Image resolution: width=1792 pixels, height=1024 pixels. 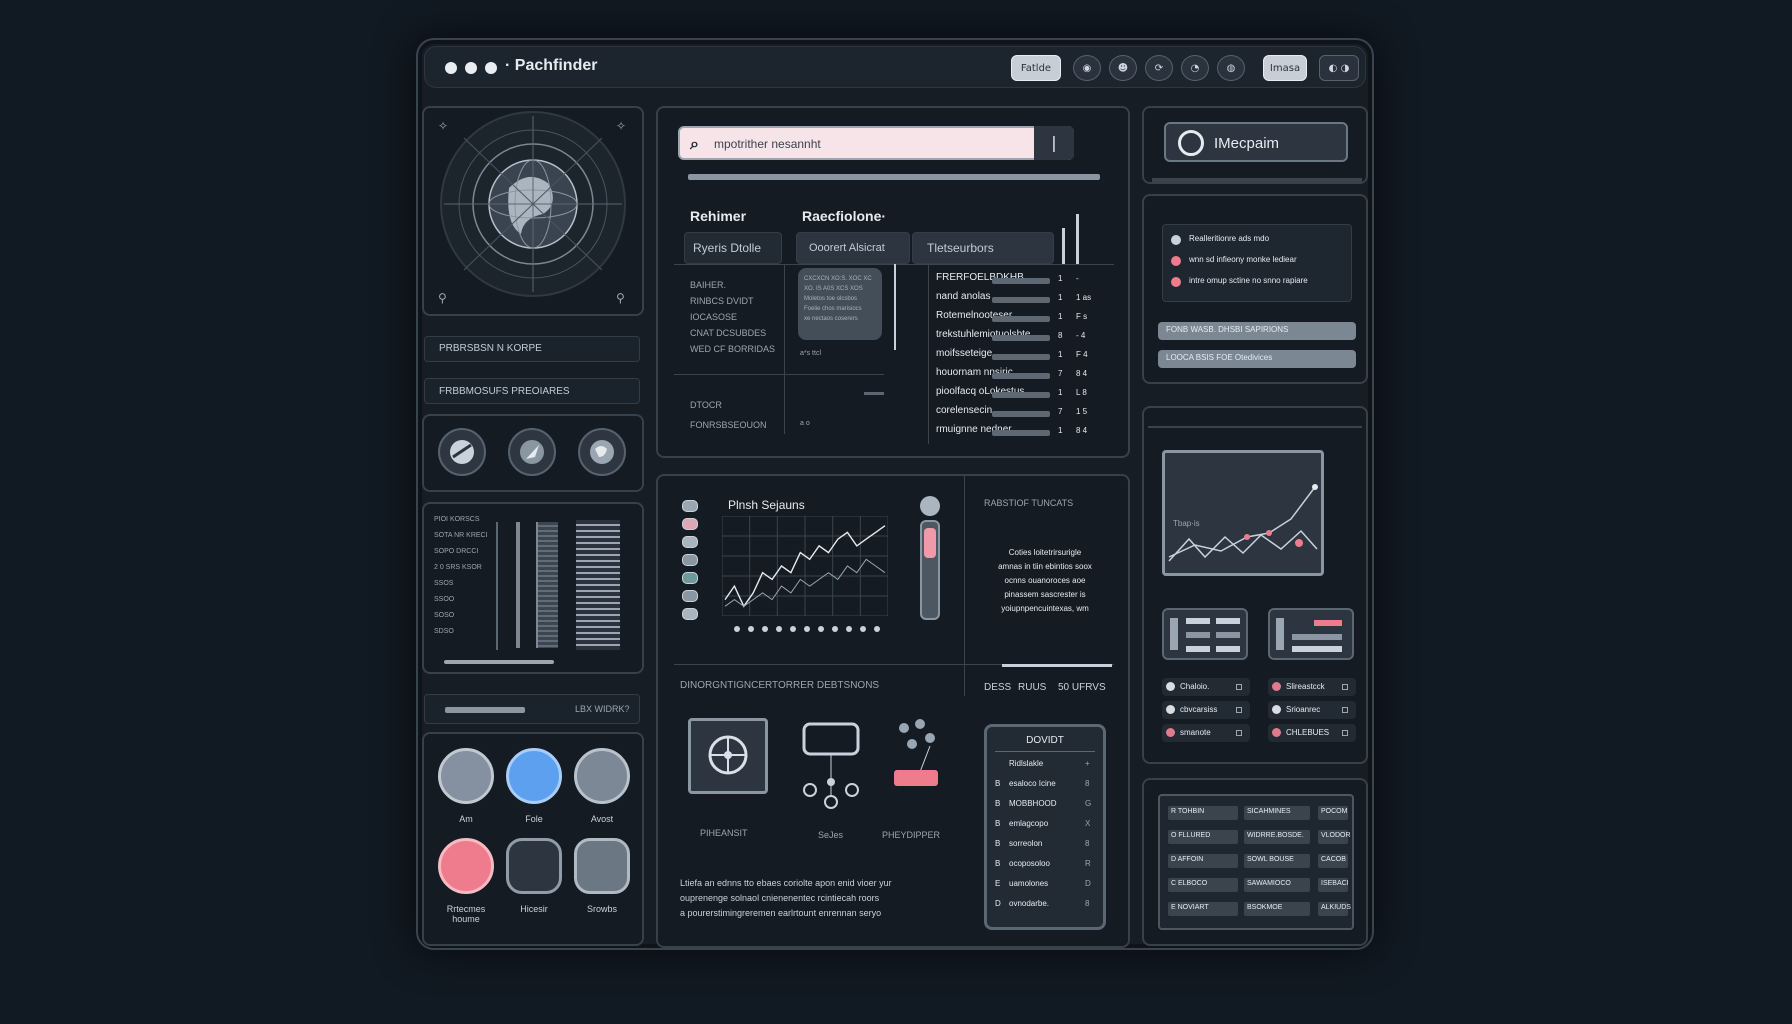 What do you see at coordinates (1333, 861) in the screenshot?
I see `grid-cell: CACOB` at bounding box center [1333, 861].